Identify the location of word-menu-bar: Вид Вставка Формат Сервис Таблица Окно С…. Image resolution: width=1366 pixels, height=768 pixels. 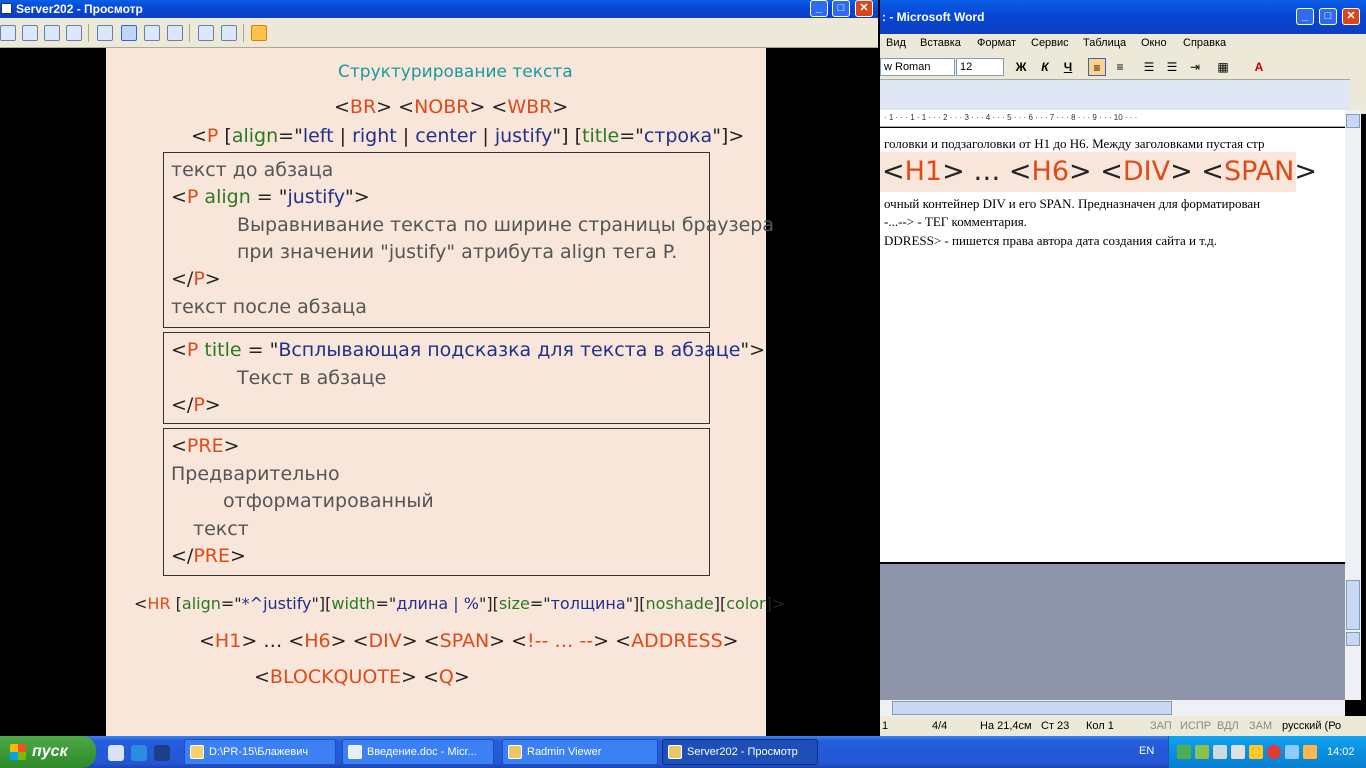
(1115, 44).